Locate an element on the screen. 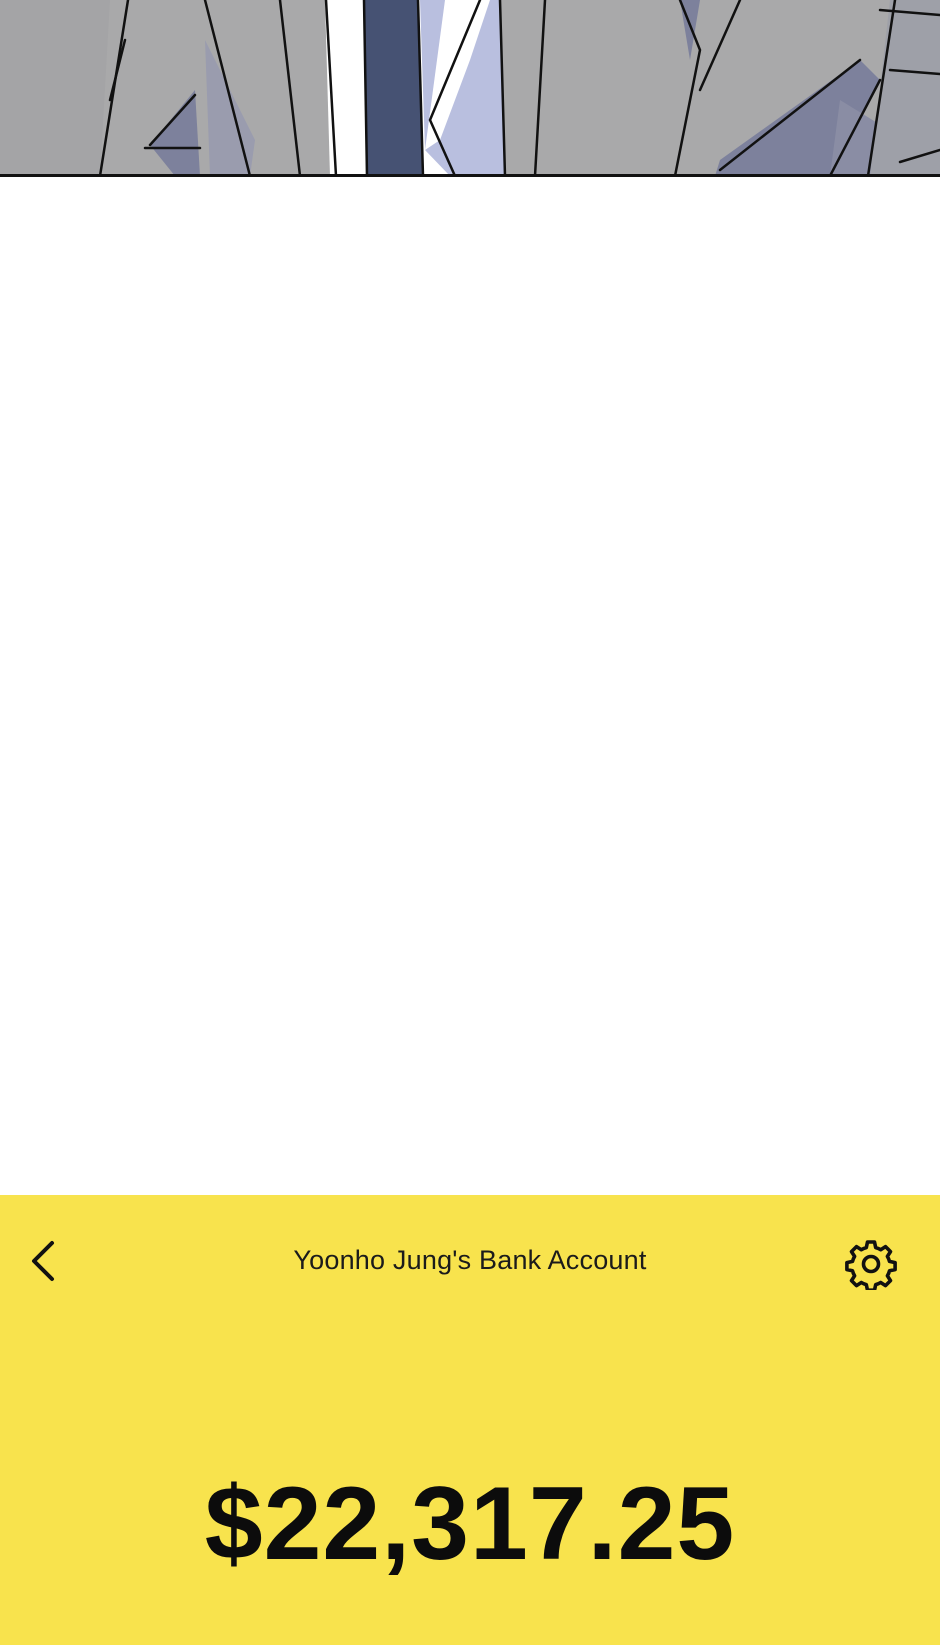 This screenshot has height=1645, width=940. settings-button is located at coordinates (871, 1264).